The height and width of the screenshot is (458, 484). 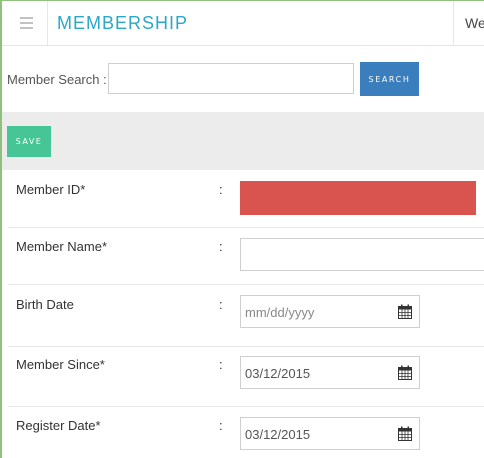 What do you see at coordinates (243, 141) in the screenshot?
I see `action-toolbar: SAVE` at bounding box center [243, 141].